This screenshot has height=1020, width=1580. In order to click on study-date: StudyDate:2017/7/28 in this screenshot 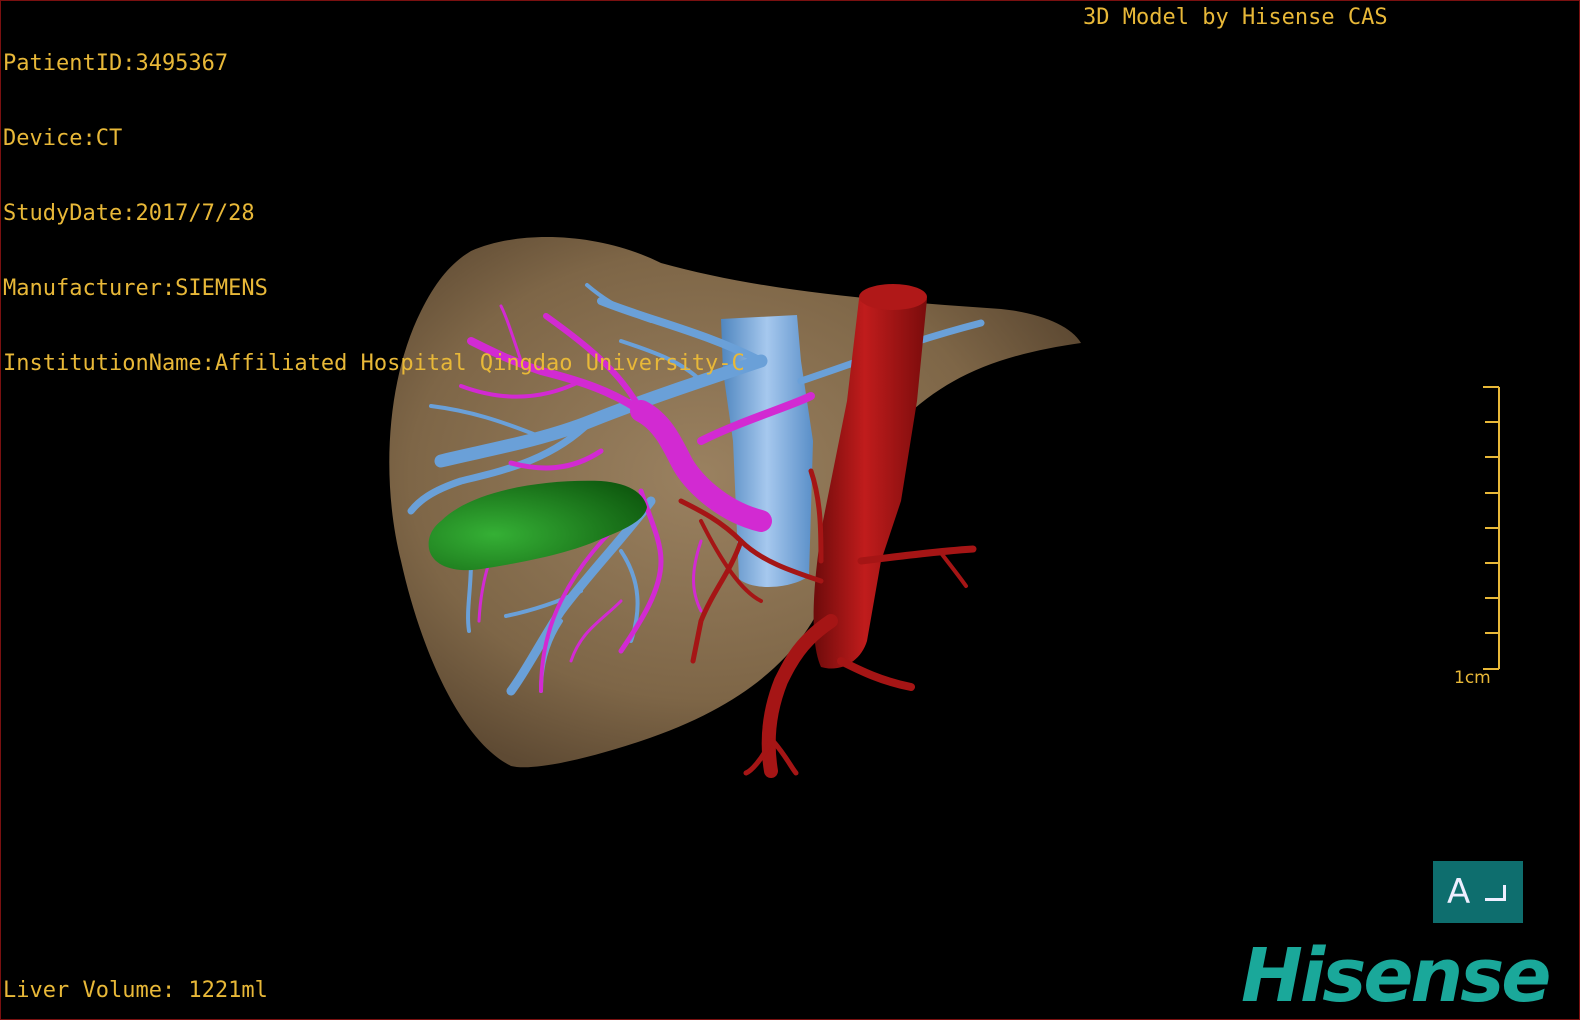, I will do `click(129, 213)`.